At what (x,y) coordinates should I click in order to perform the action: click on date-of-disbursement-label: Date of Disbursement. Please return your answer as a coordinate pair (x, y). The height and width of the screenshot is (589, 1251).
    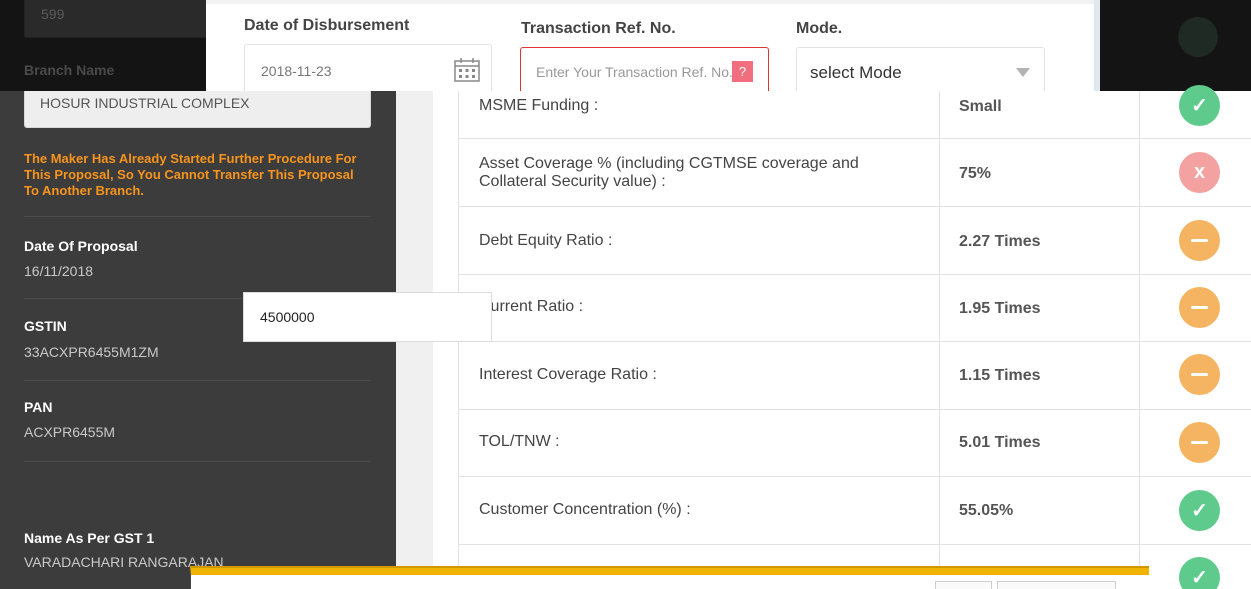
    Looking at the image, I should click on (327, 25).